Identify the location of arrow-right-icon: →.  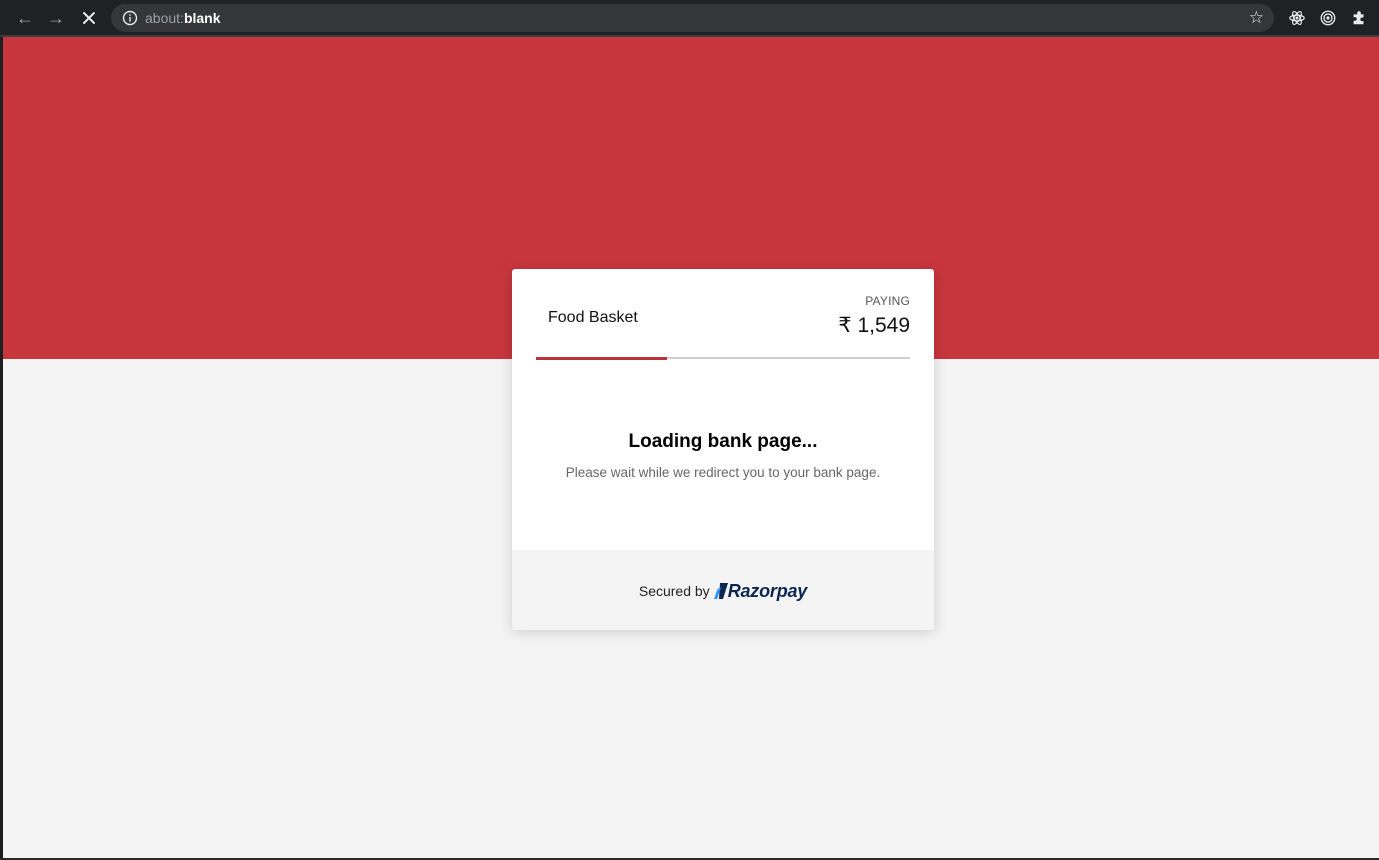
(56, 18).